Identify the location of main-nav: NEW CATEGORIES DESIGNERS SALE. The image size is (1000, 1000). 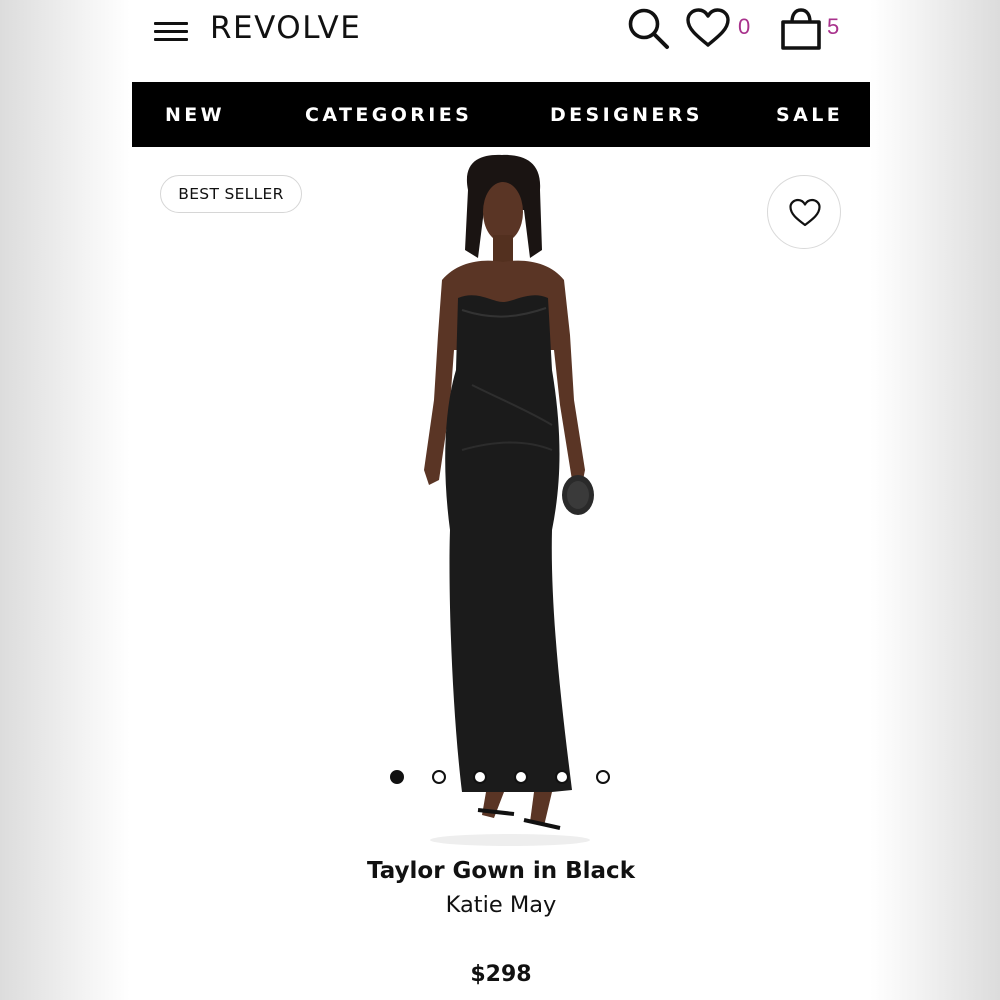
(501, 114).